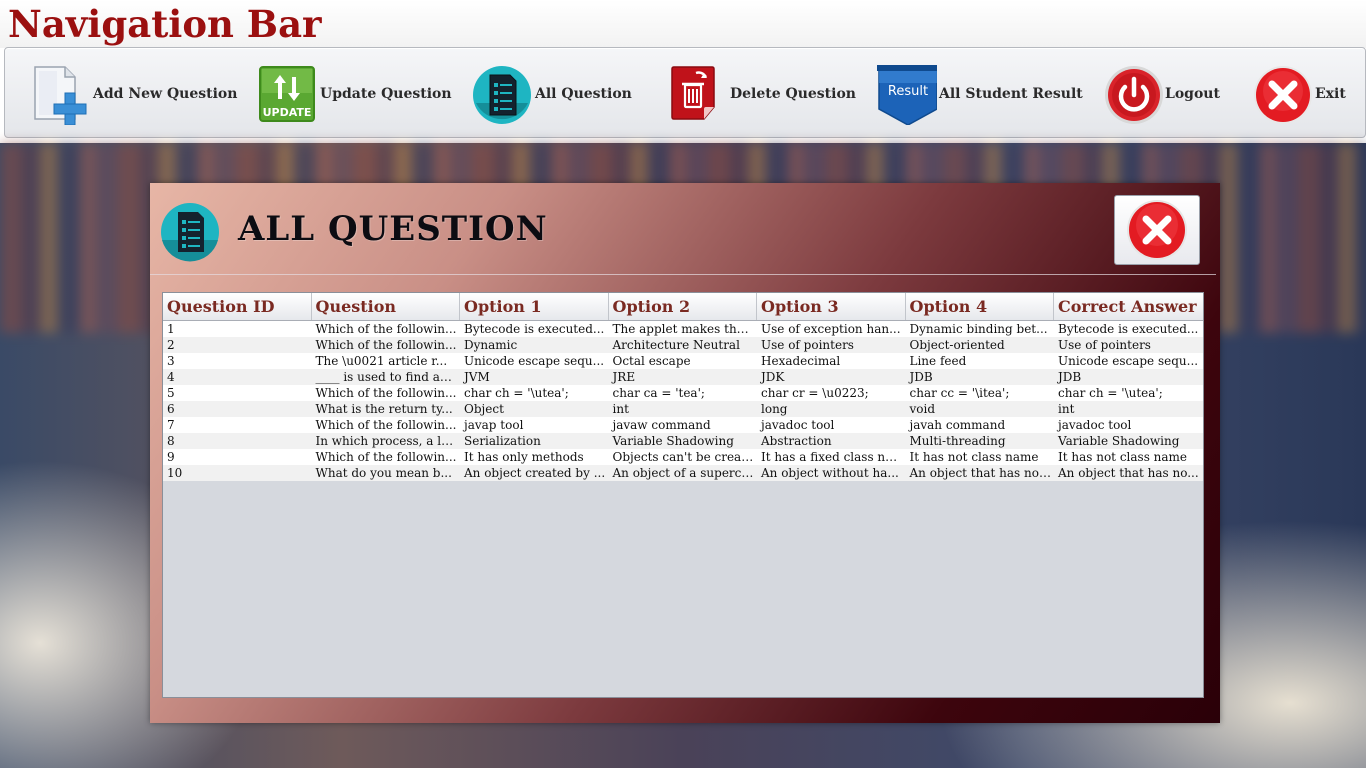  I want to click on table-cell: Abstraction, so click(831, 441).